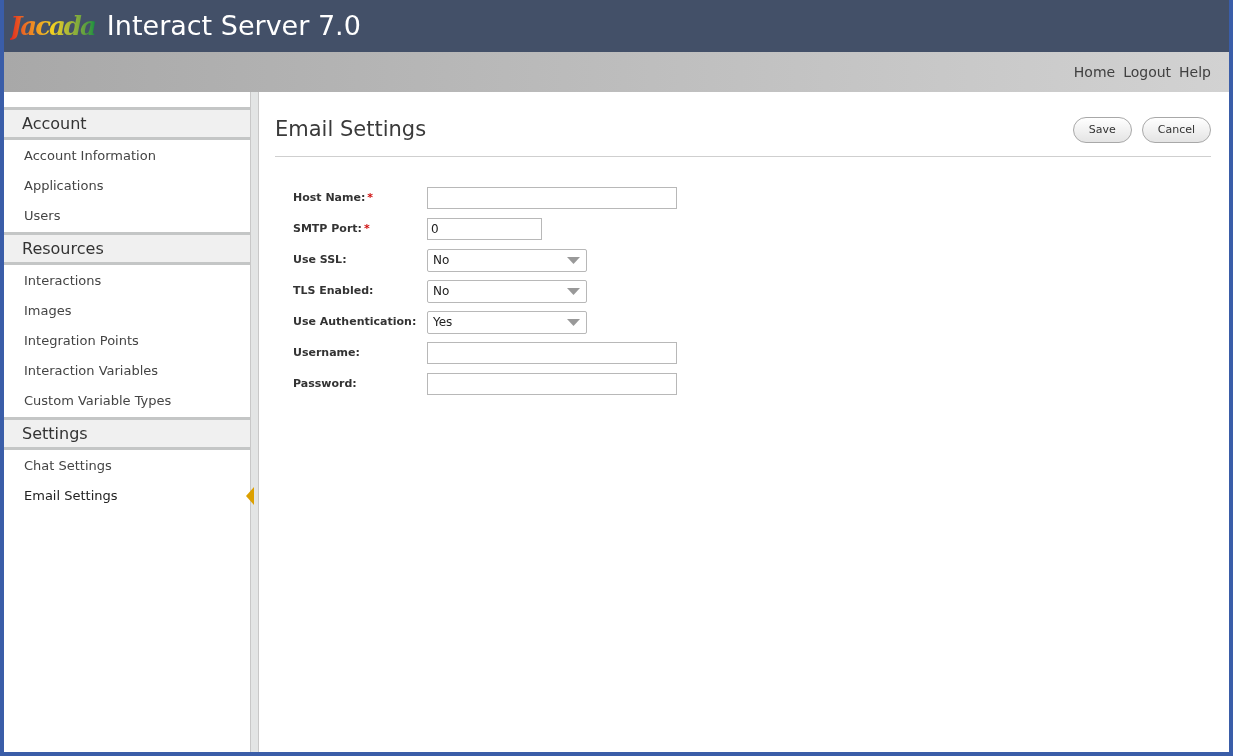 Image resolution: width=1233 pixels, height=756 pixels. I want to click on sidebar-item: Applications, so click(54, 186).